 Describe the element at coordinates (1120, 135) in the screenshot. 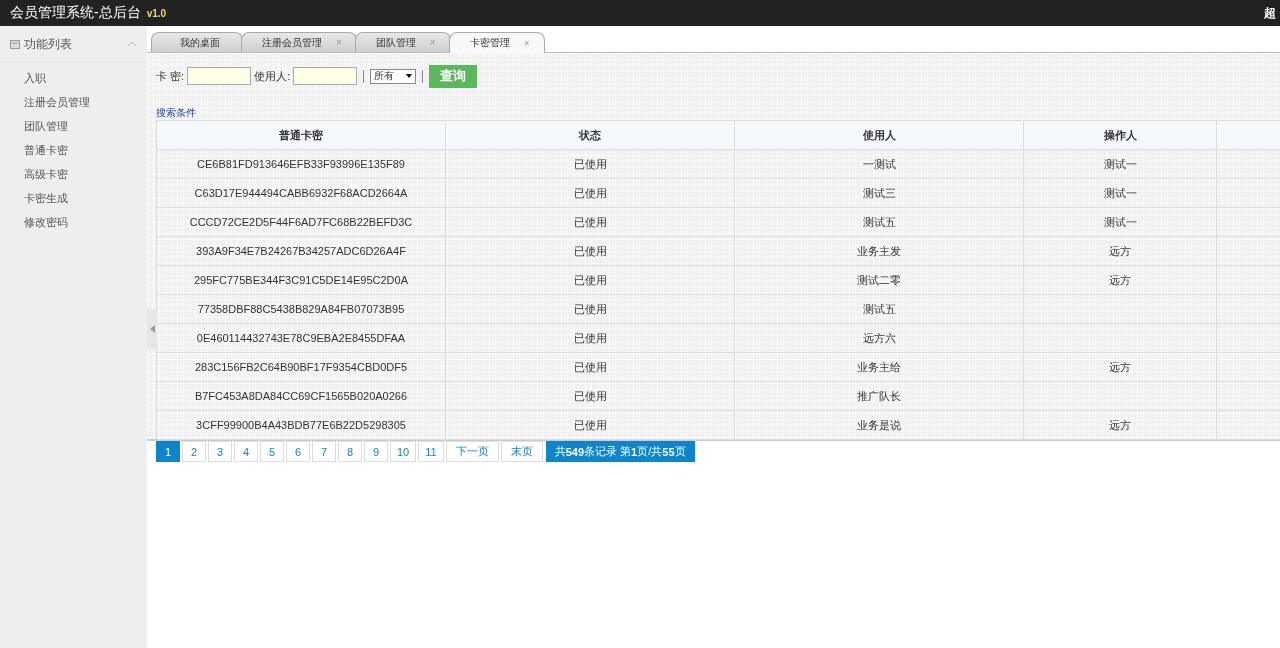

I see `column-header: 操作人` at that location.